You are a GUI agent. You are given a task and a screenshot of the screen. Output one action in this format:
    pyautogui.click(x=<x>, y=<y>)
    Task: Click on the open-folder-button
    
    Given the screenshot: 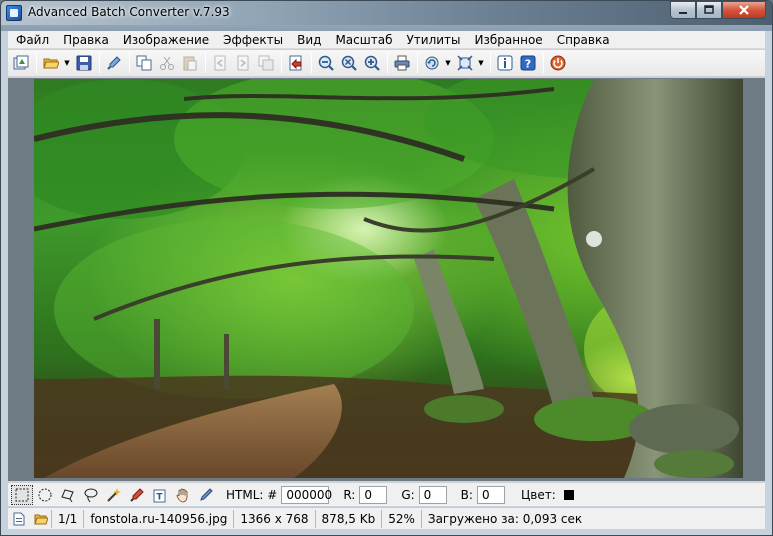 What is the action you would take?
    pyautogui.click(x=41, y=518)
    